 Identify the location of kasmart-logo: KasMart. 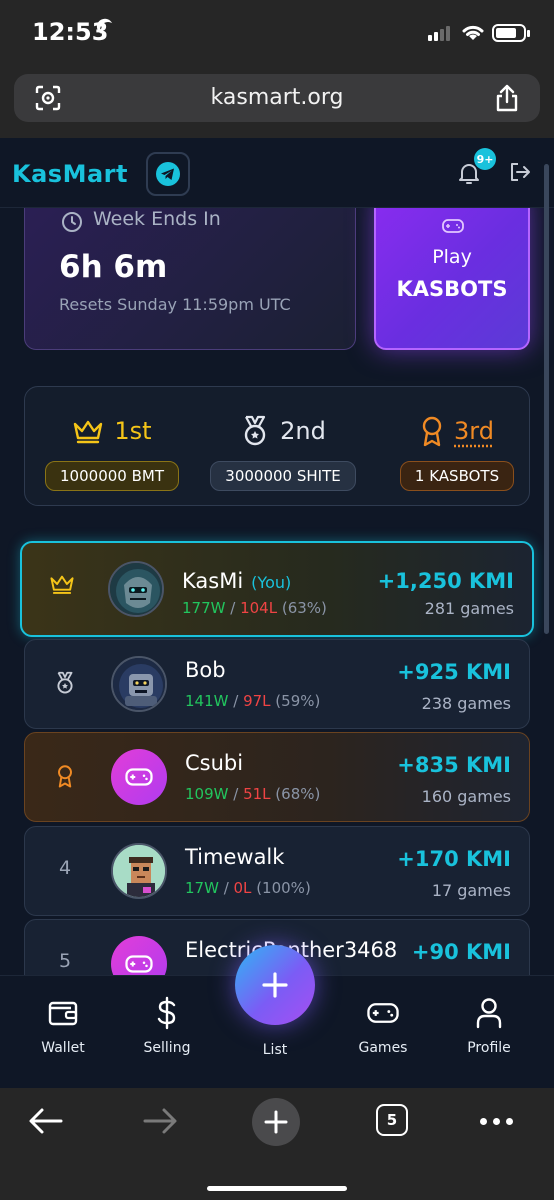
(70, 174).